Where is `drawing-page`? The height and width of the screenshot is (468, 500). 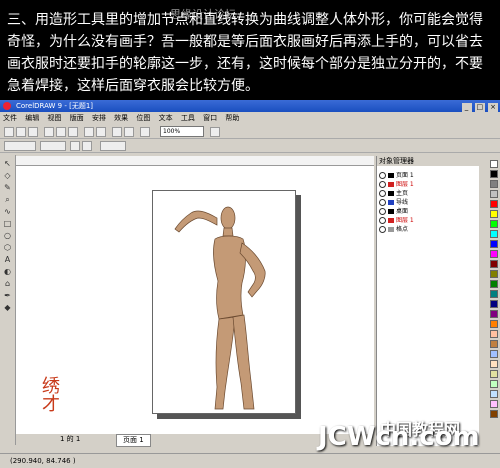 drawing-page is located at coordinates (224, 302).